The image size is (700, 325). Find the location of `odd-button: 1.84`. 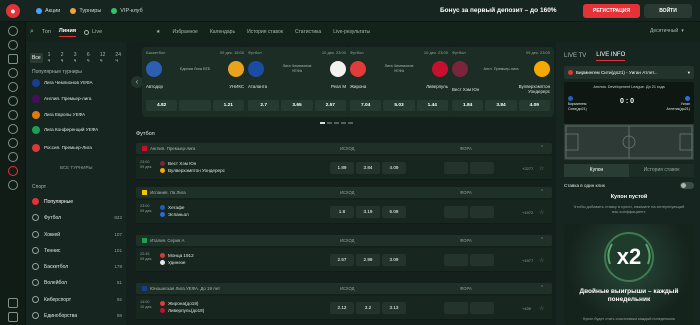

odd-button: 1.84 is located at coordinates (468, 105).